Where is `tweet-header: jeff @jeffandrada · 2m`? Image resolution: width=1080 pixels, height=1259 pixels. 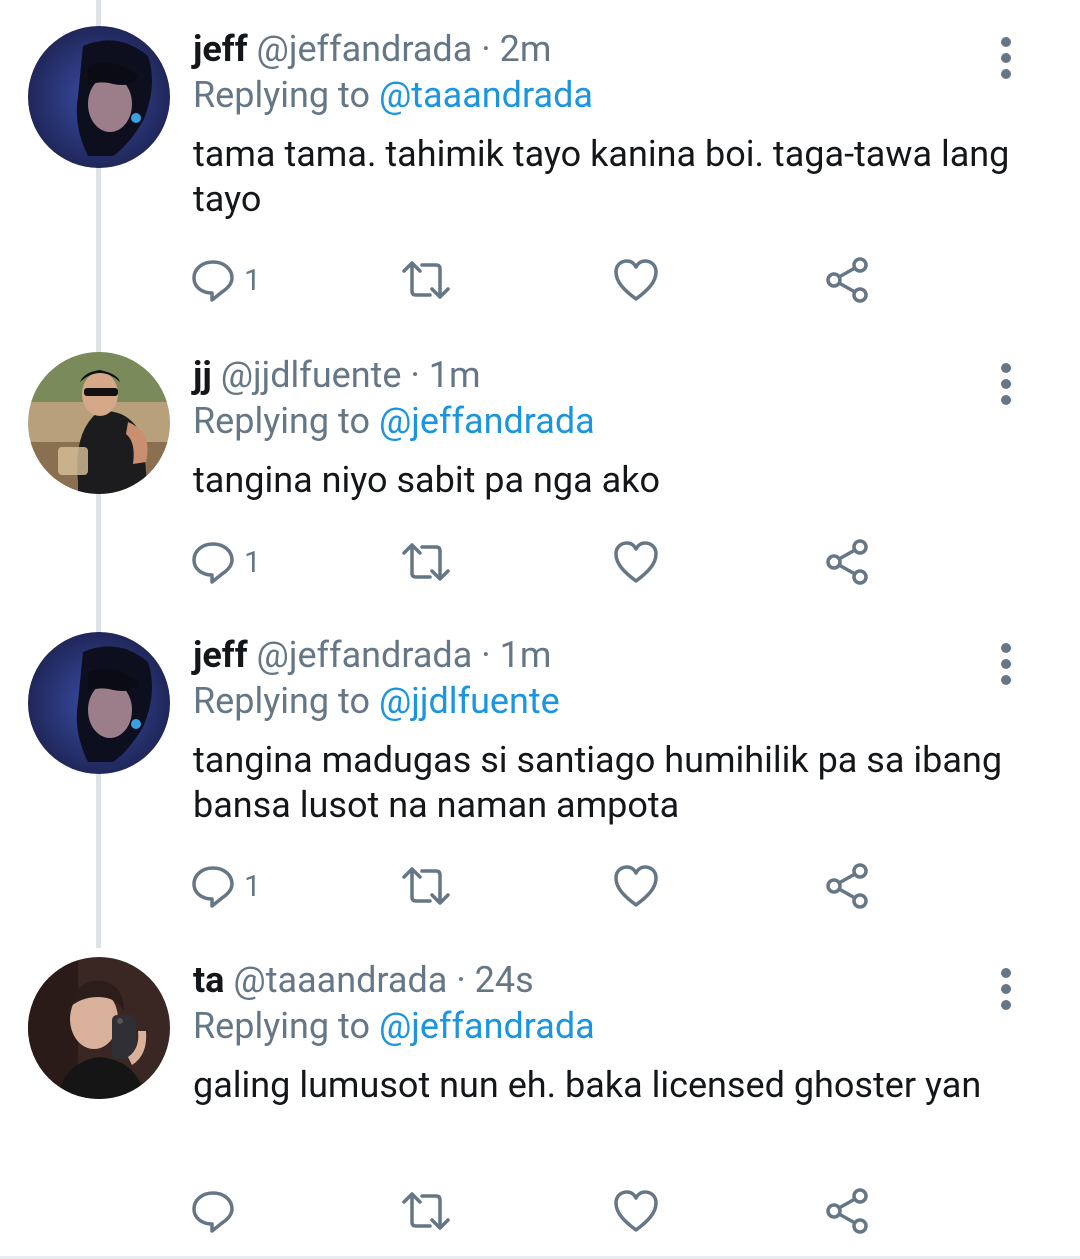
tweet-header: jeff @jeffandrada · 2m is located at coordinates (372, 49).